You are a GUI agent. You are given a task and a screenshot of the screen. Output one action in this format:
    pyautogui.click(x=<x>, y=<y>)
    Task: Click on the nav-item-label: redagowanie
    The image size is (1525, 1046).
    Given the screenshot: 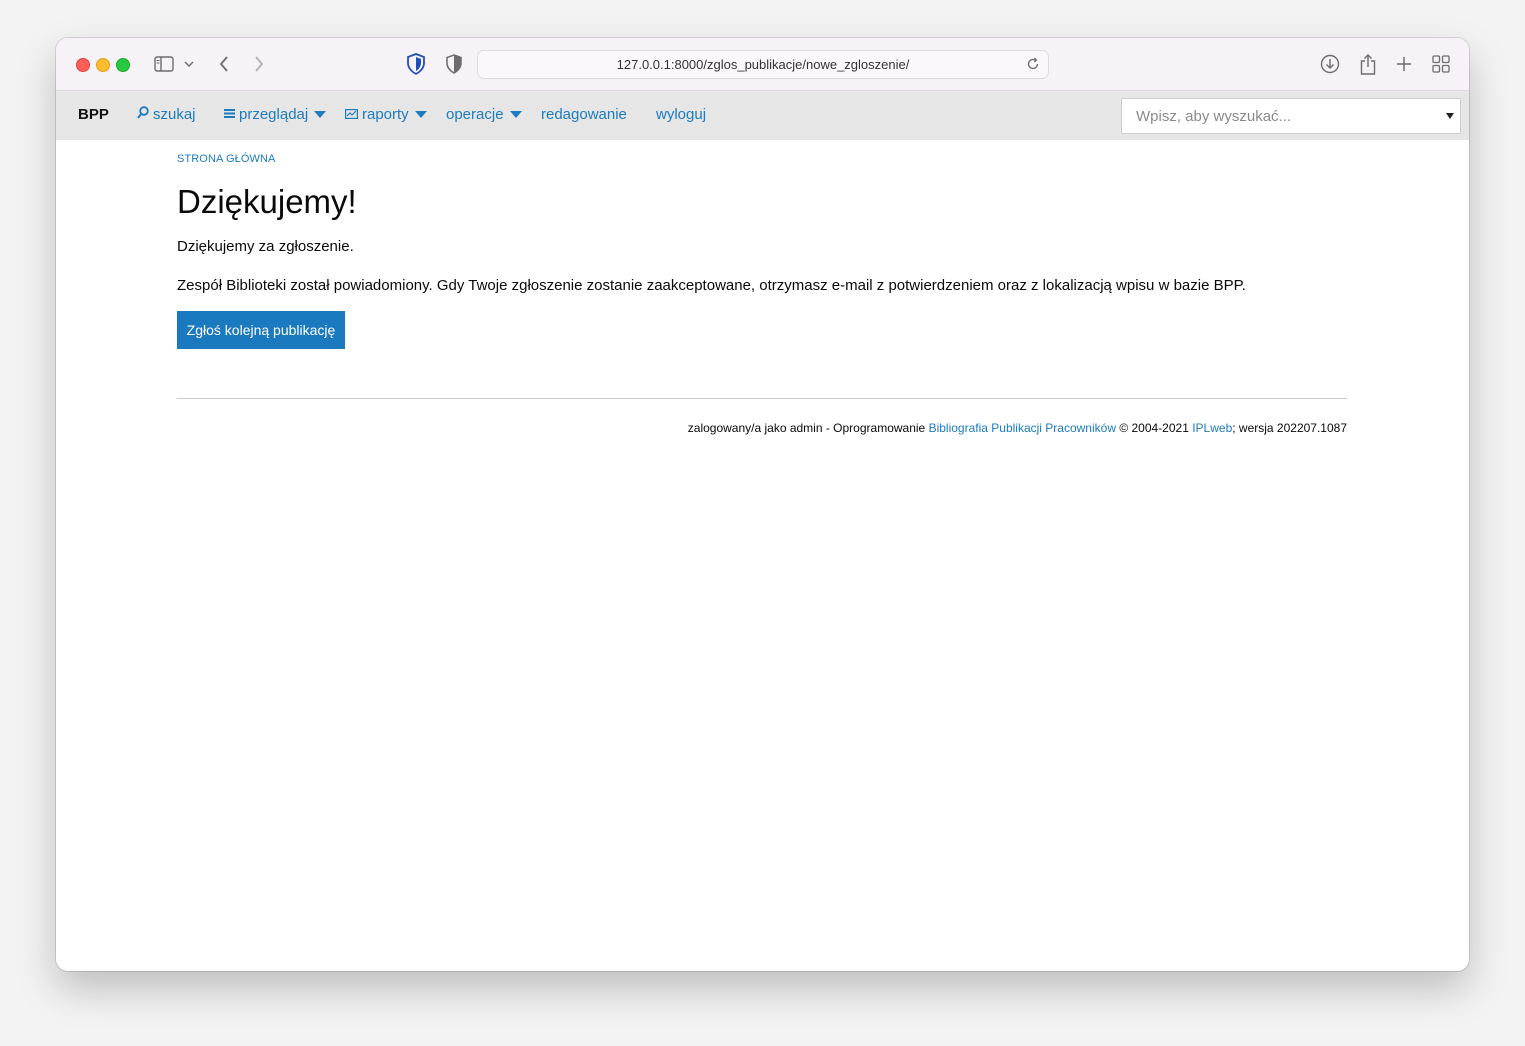 What is the action you would take?
    pyautogui.click(x=584, y=114)
    